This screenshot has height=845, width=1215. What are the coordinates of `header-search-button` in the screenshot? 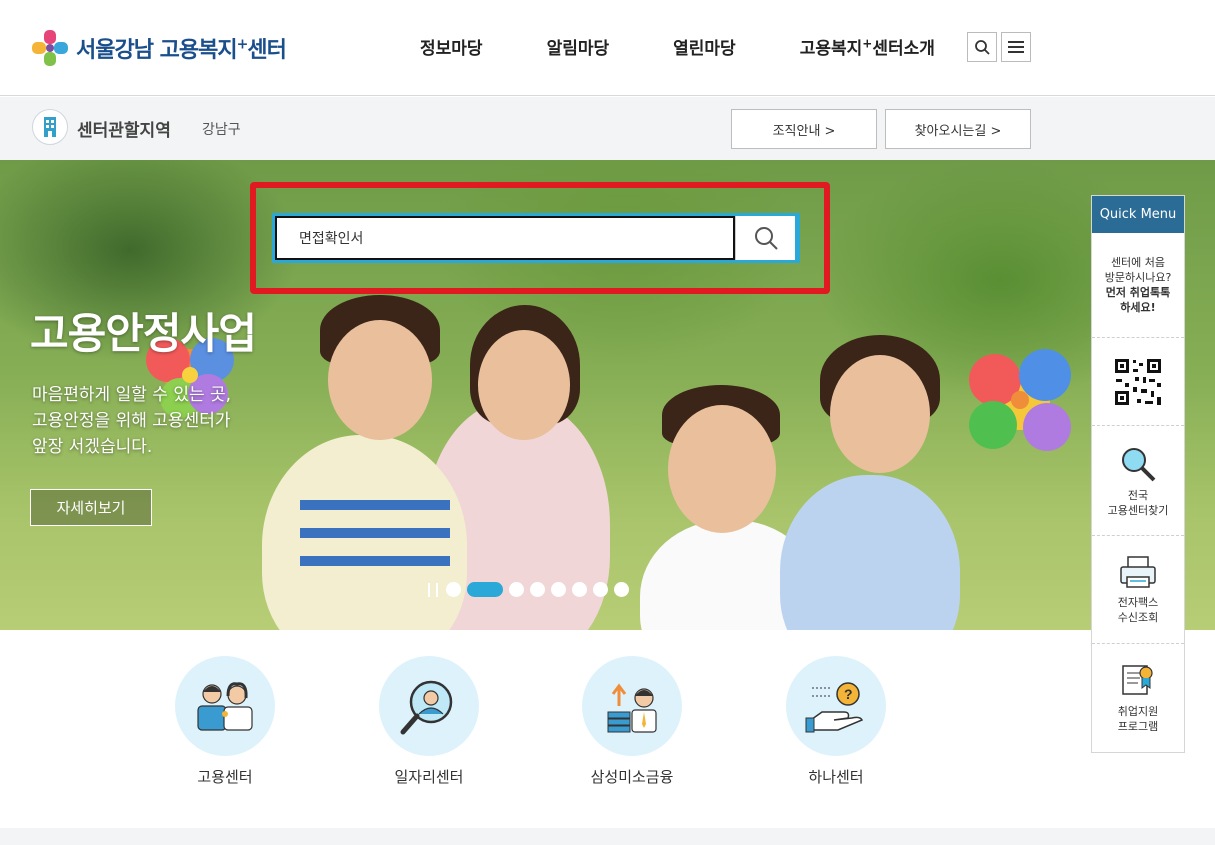 It's located at (982, 47).